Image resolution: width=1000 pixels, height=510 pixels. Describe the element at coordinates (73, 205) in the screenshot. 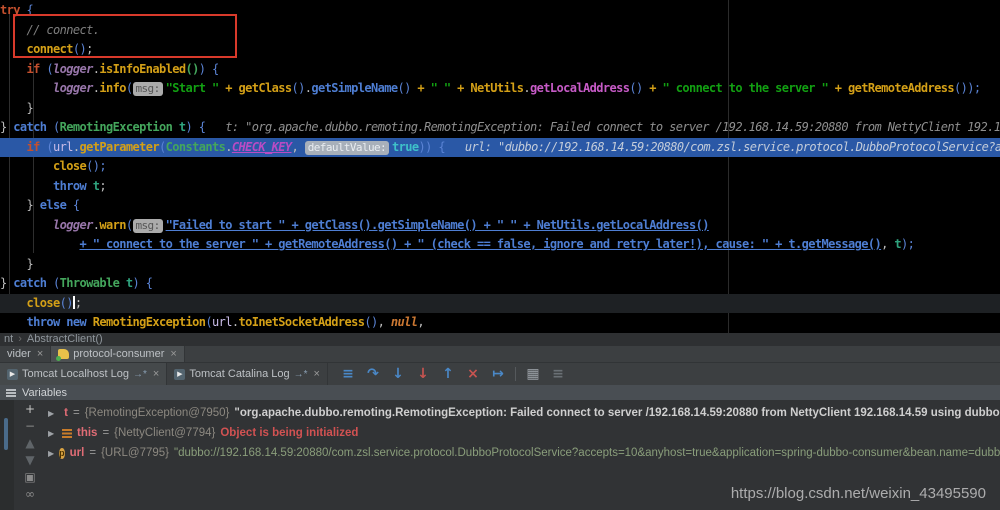

I see `code-token: {` at that location.